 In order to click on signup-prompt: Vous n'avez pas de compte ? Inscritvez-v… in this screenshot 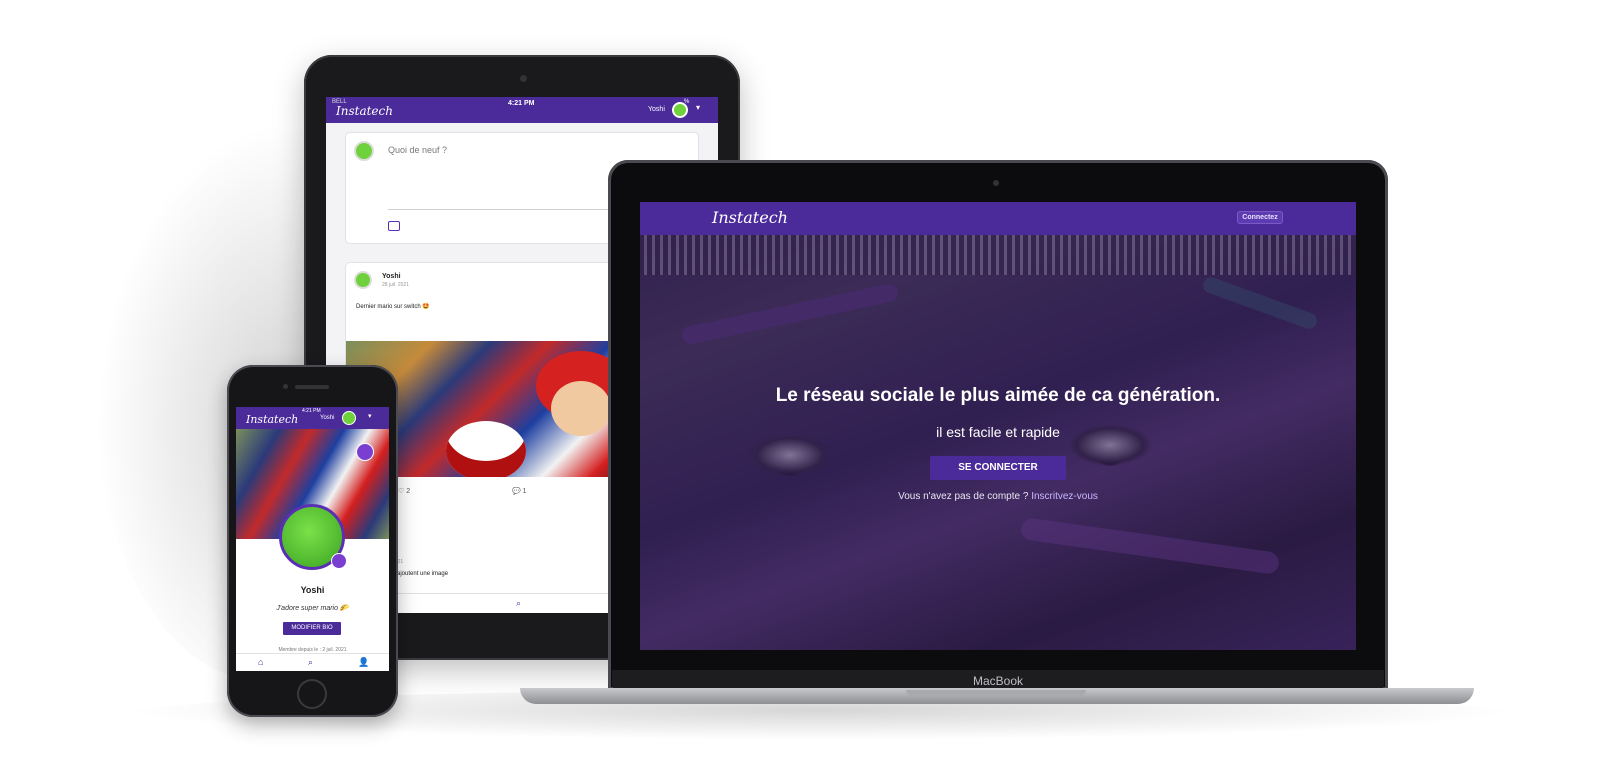, I will do `click(998, 496)`.